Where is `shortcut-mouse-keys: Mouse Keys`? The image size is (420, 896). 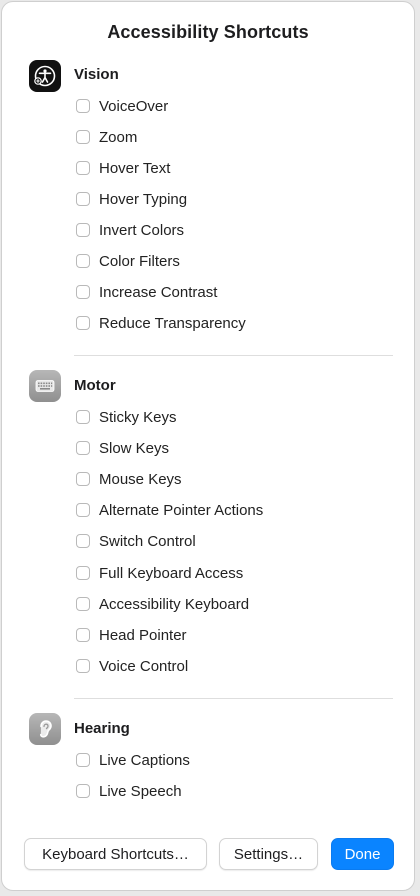 shortcut-mouse-keys: Mouse Keys is located at coordinates (129, 479).